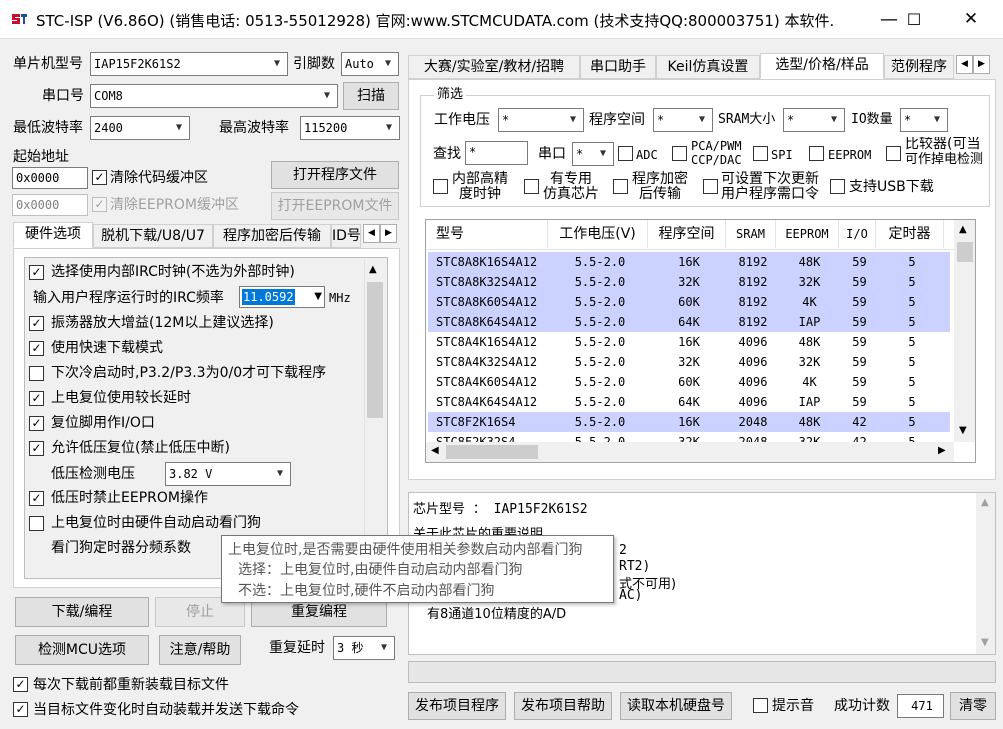 Image resolution: width=1003 pixels, height=729 pixels. What do you see at coordinates (20, 684) in the screenshot?
I see `reload-before-download-checkbox: ✓` at bounding box center [20, 684].